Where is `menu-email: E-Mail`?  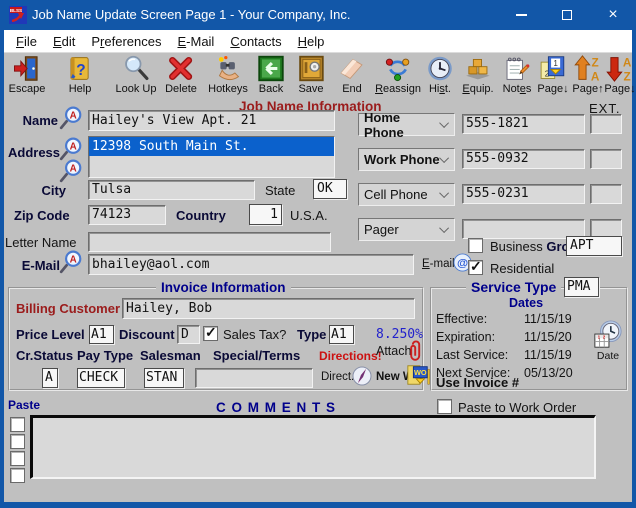
menu-email: E-Mail is located at coordinates (195, 41).